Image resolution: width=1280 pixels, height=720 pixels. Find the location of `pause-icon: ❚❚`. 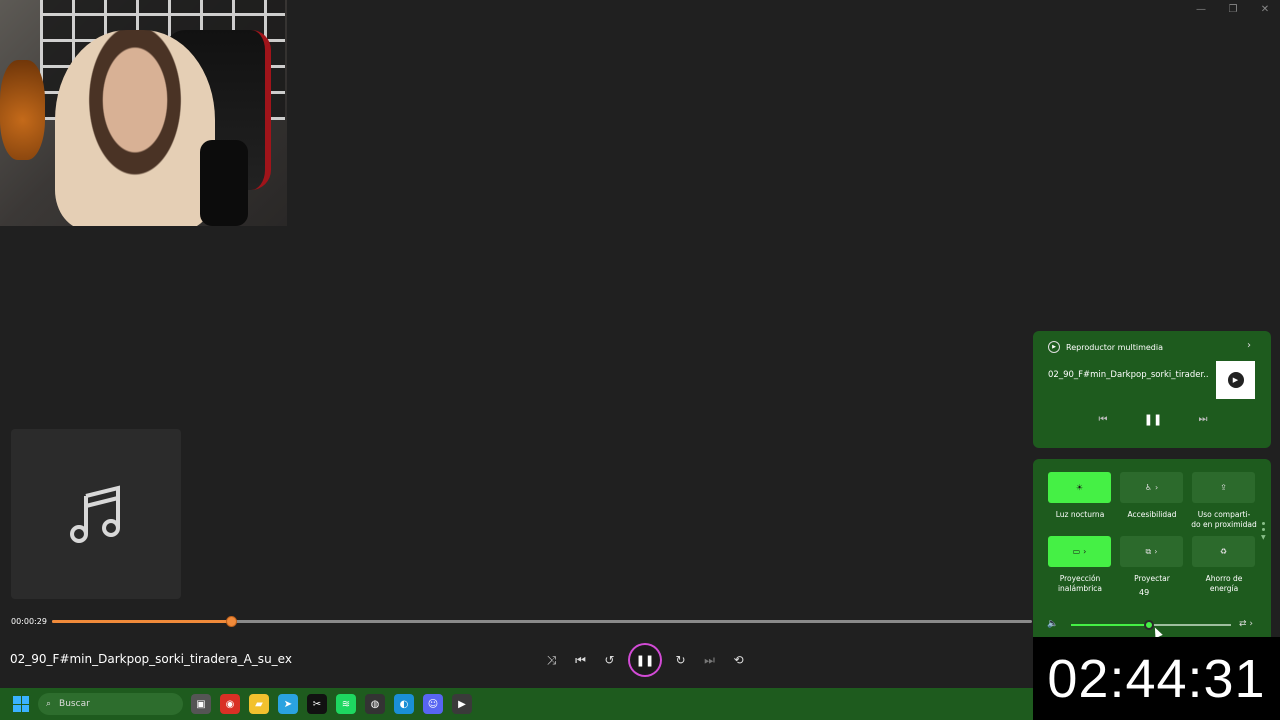

pause-icon: ❚❚ is located at coordinates (645, 660).